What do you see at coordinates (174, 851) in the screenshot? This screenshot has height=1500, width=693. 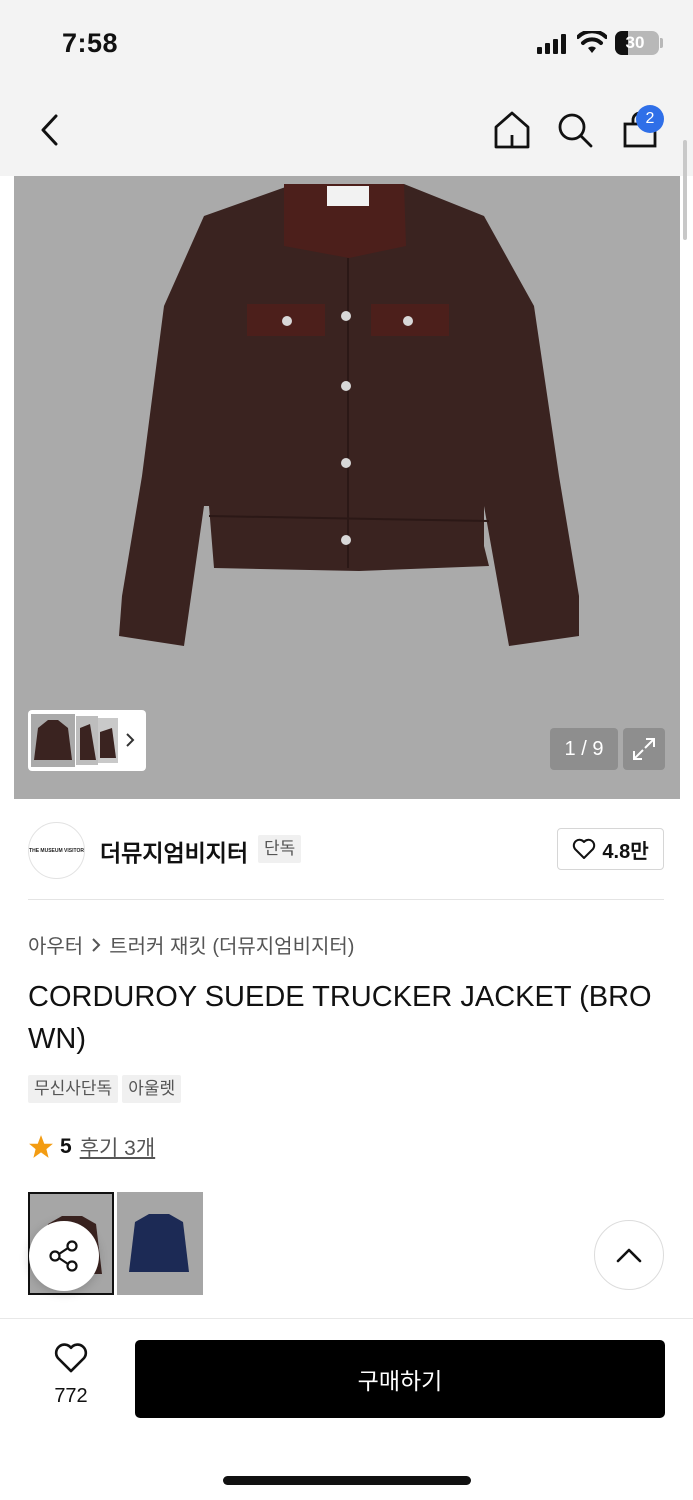 I see `brand-name: 더뮤지엄비지터` at bounding box center [174, 851].